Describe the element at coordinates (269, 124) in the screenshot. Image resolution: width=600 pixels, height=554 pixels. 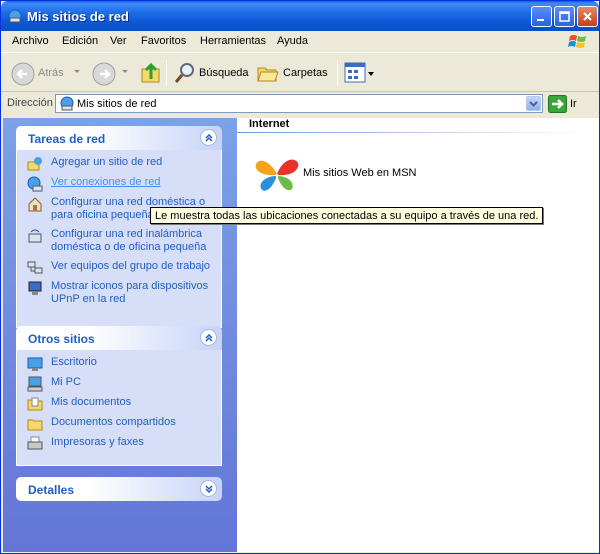
I see `group-title-internet: Internet` at that location.